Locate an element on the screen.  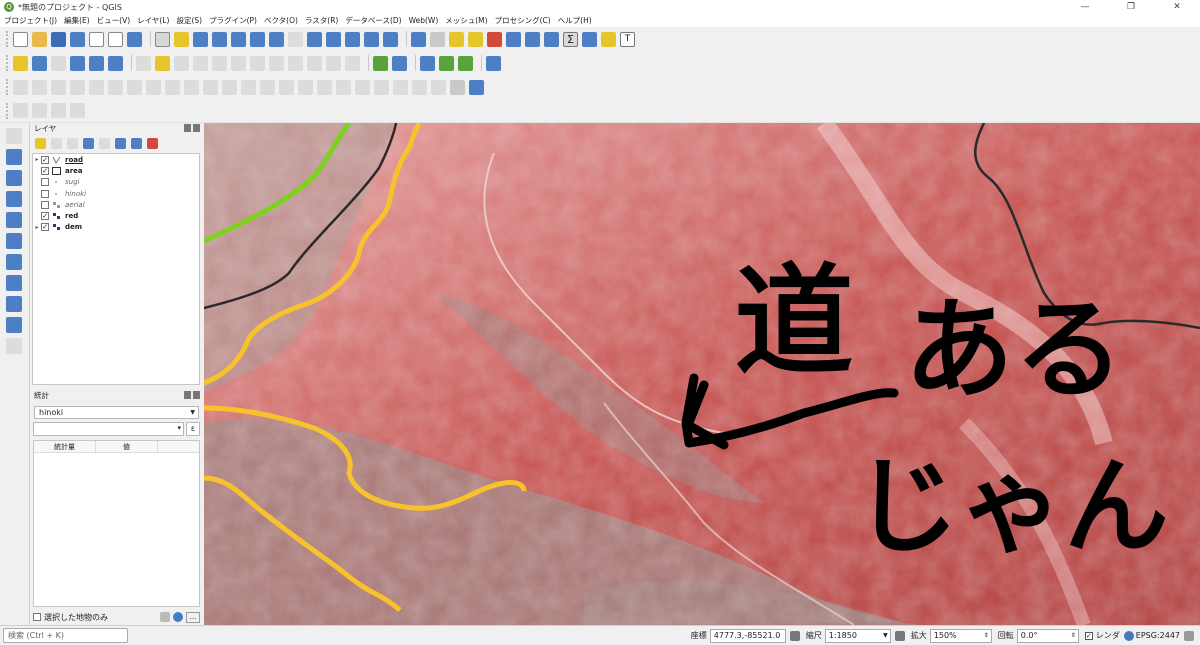
move-feature-icon is located at coordinates (115, 87).